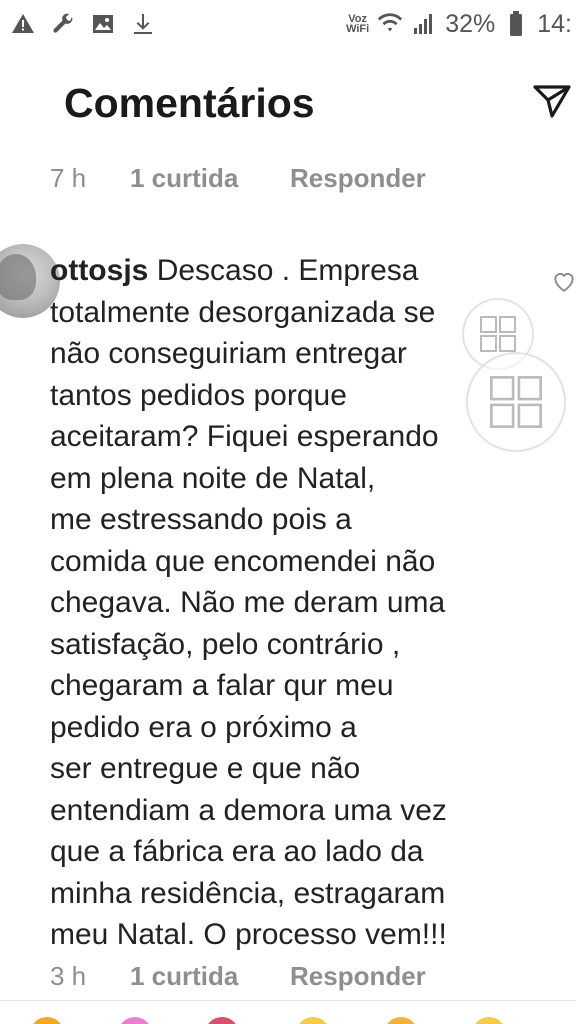  What do you see at coordinates (68, 177) in the screenshot?
I see `comment-time: 7 h` at bounding box center [68, 177].